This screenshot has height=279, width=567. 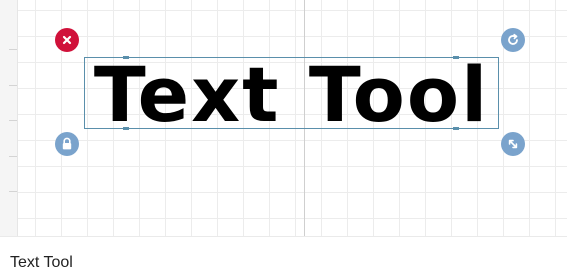 I want to click on vertical-ruler, so click(x=9, y=118).